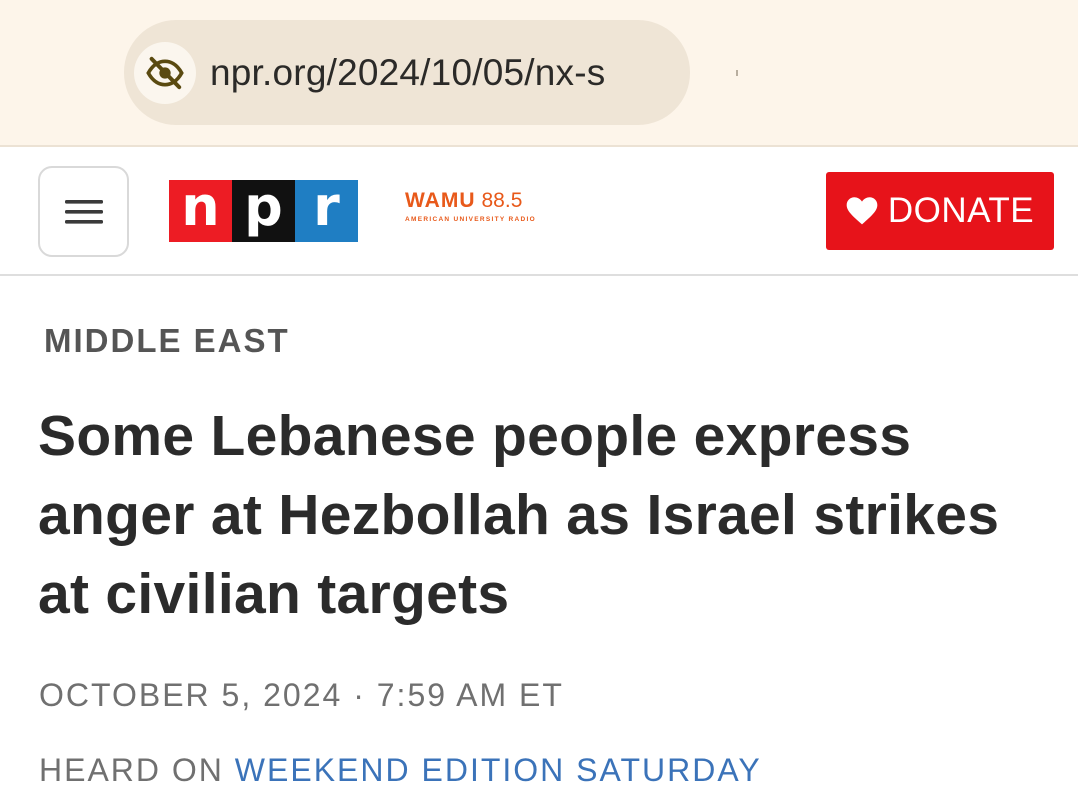  I want to click on donate-button: DONATE, so click(940, 211).